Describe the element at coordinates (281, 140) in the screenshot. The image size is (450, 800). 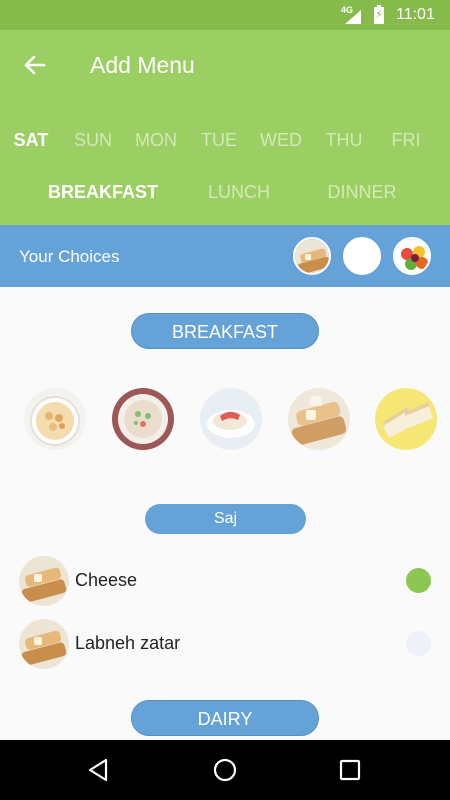
I see `tab-wed: WED` at that location.